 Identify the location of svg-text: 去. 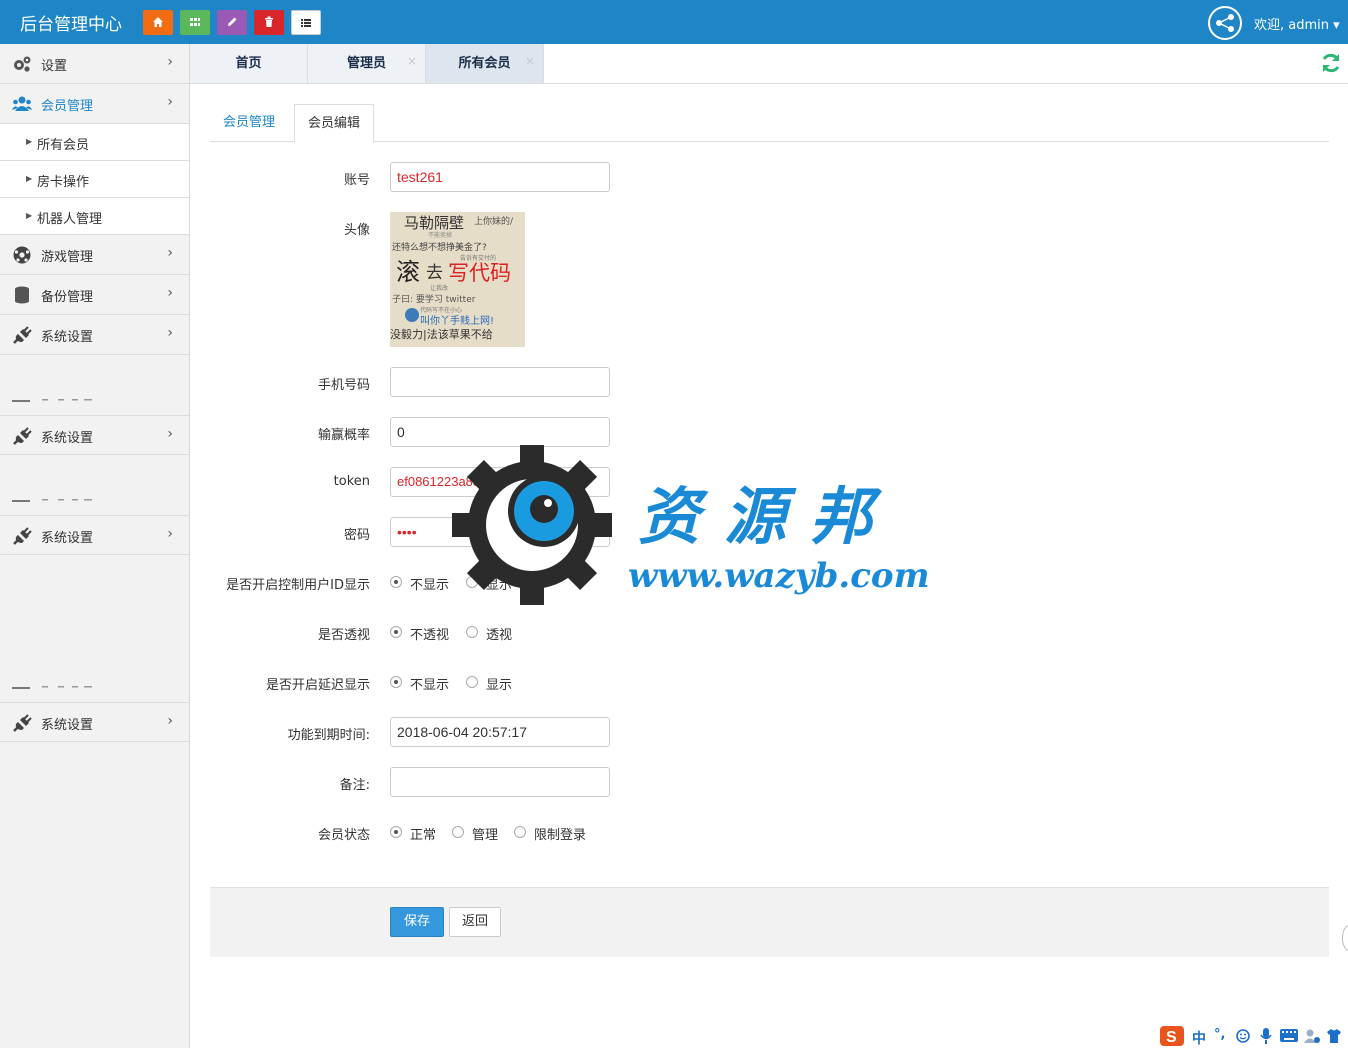
(434, 273).